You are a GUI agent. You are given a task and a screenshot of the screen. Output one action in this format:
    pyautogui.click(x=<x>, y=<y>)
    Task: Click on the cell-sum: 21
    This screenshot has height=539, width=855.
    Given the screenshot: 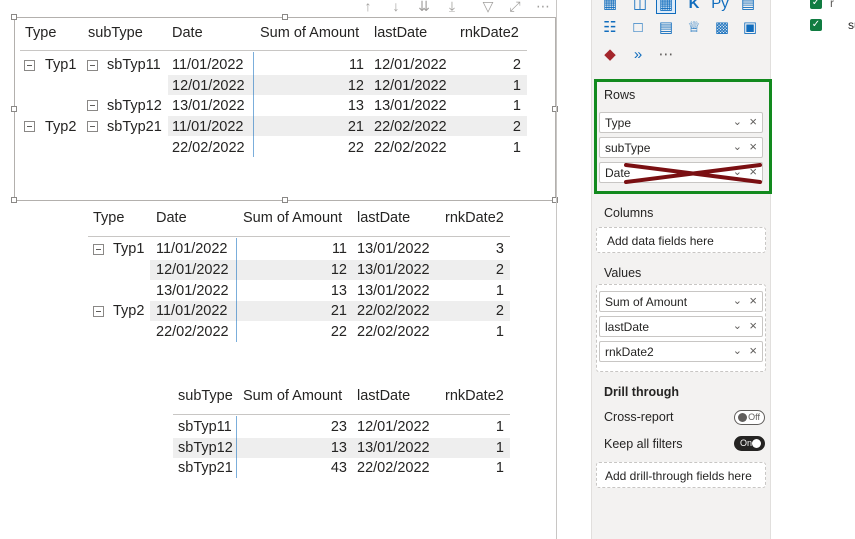 What is the action you would take?
    pyautogui.click(x=355, y=127)
    